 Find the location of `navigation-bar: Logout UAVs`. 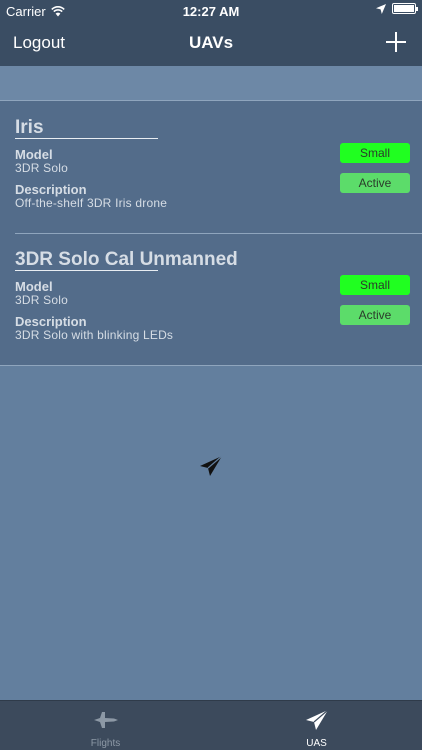

navigation-bar: Logout UAVs is located at coordinates (211, 44).